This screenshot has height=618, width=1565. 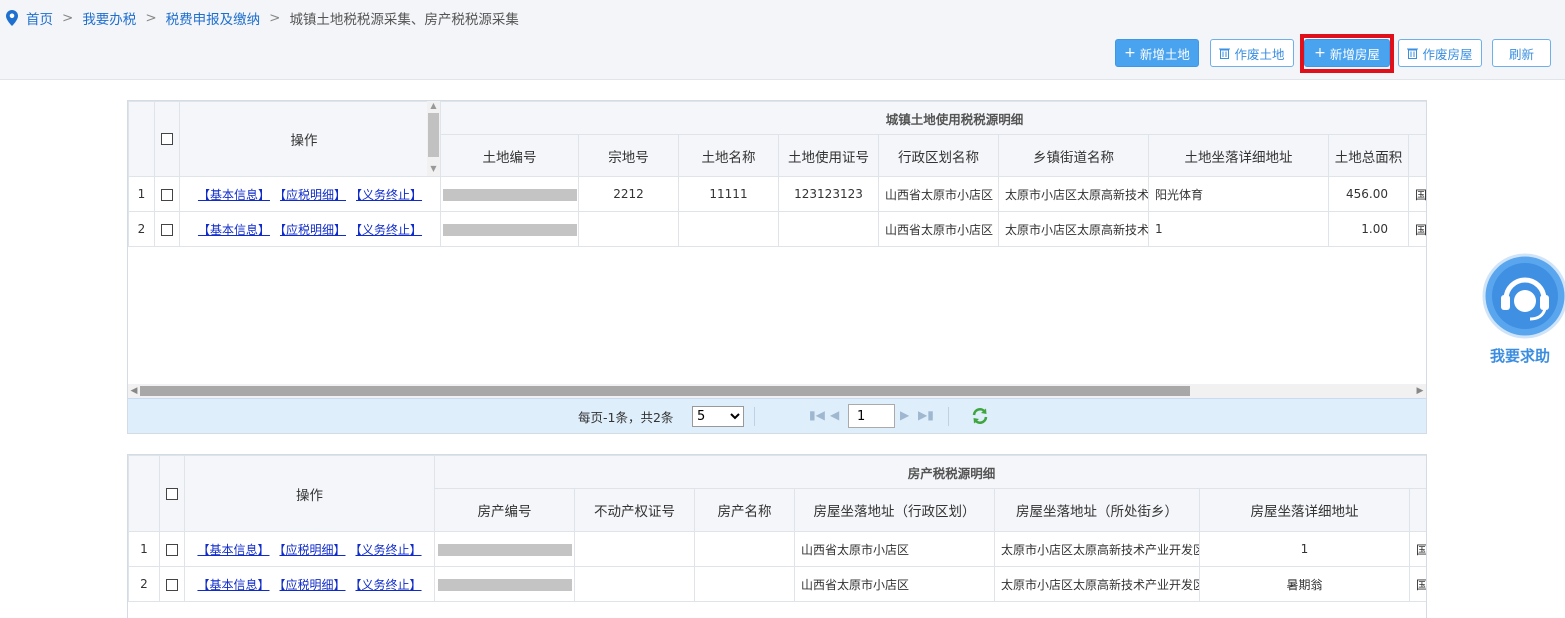 I want to click on cell-land-cert: 123123123, so click(x=828, y=194).